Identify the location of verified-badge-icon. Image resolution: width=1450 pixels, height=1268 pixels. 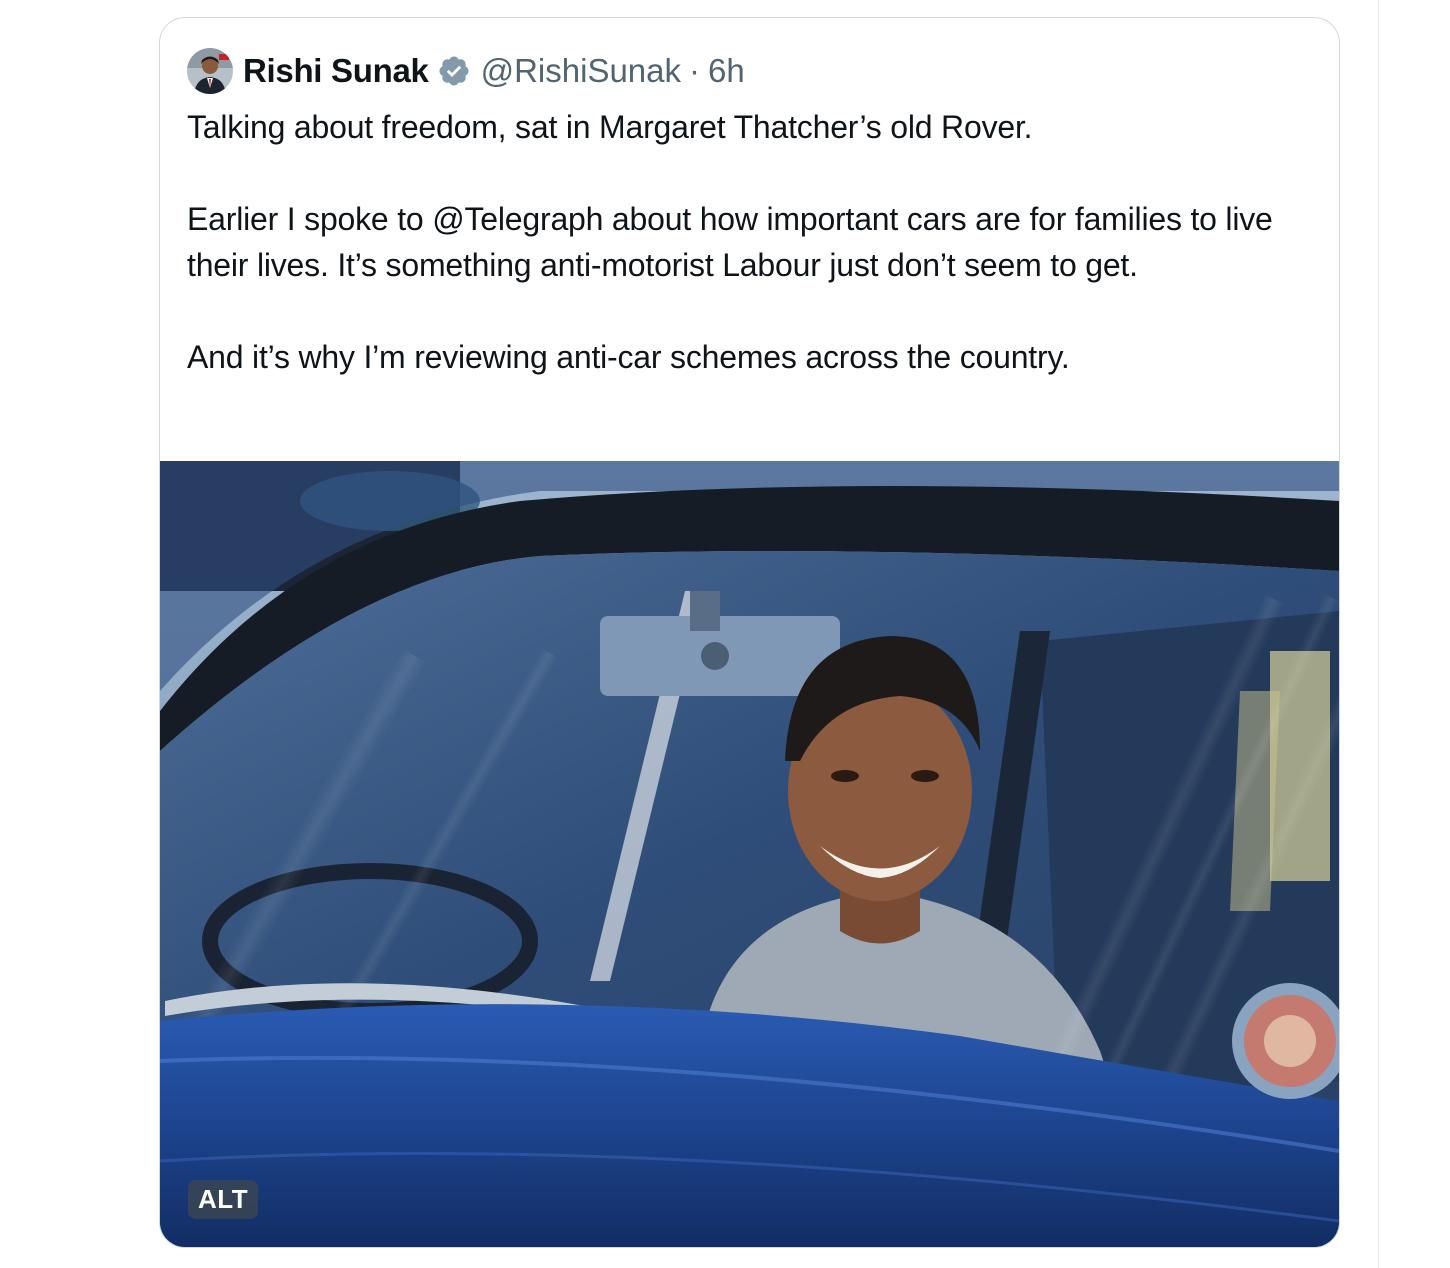
(454, 71).